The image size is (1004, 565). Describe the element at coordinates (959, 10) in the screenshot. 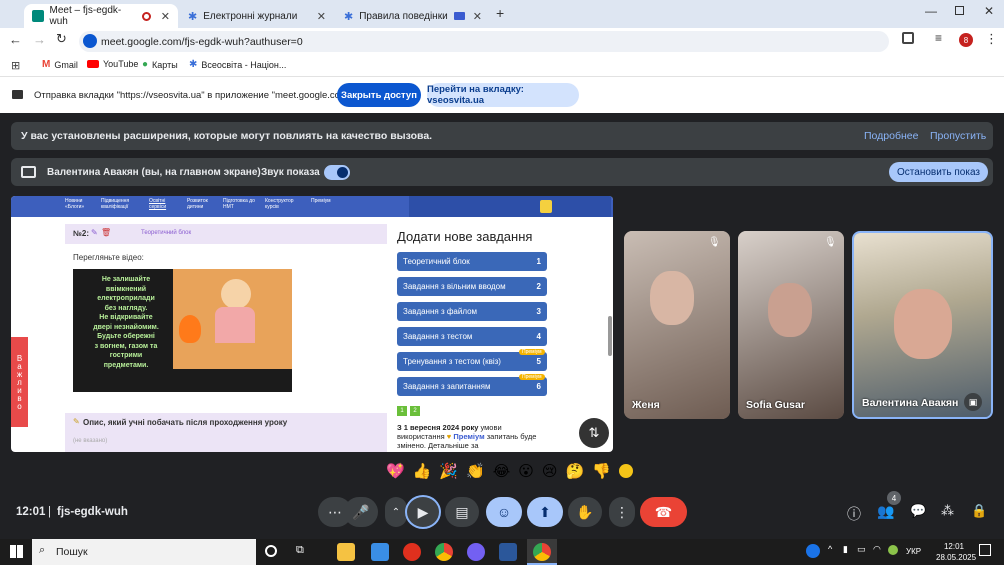

I see `maximize-icon` at that location.